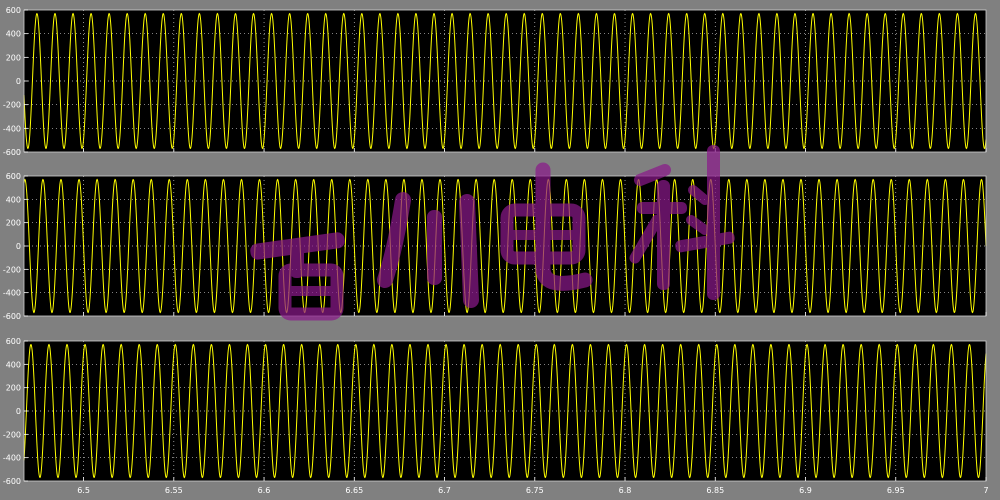 Image resolution: width=1000 pixels, height=500 pixels. I want to click on x-tick-label: 6.75, so click(535, 490).